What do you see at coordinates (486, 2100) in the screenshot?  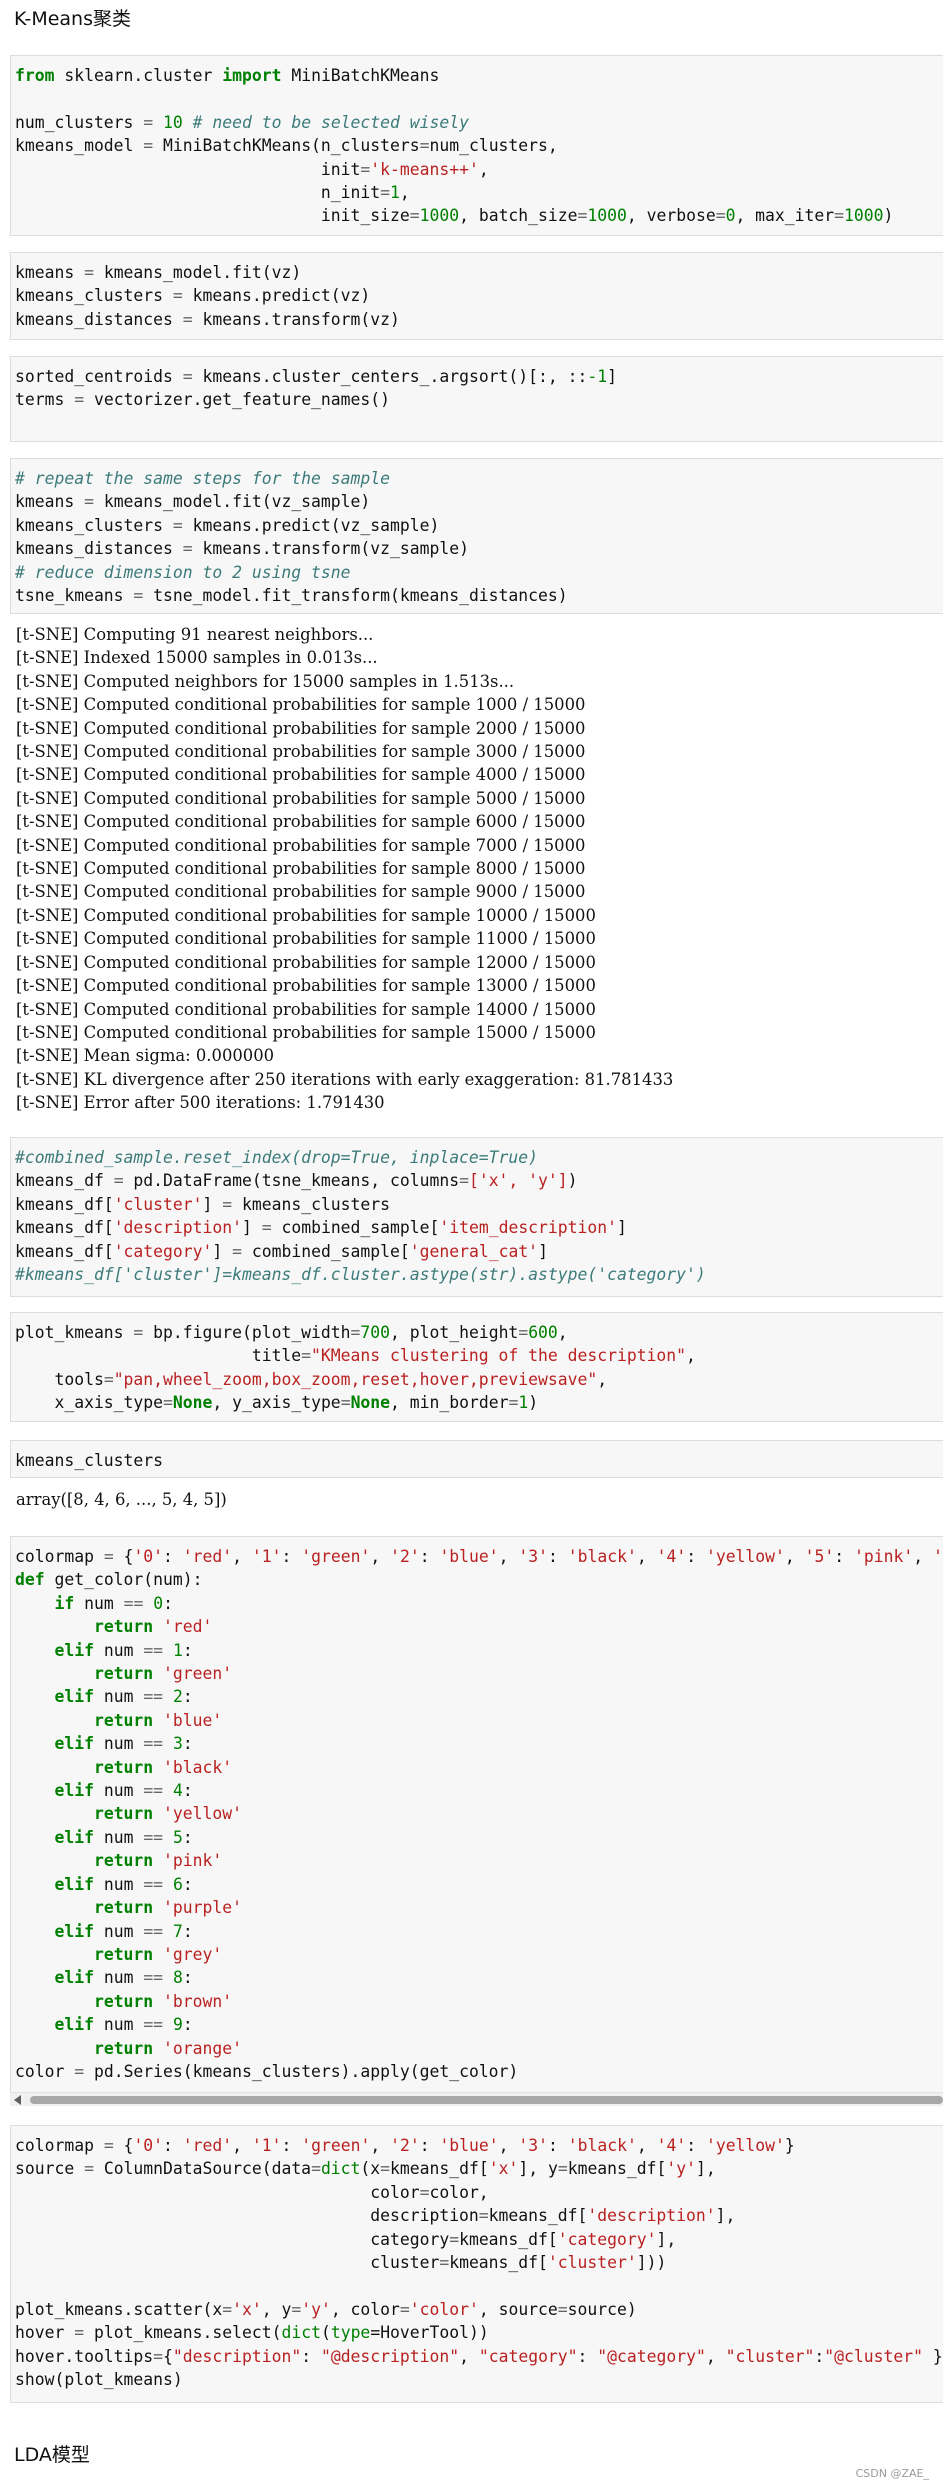 I see `scrollbar-thumb` at bounding box center [486, 2100].